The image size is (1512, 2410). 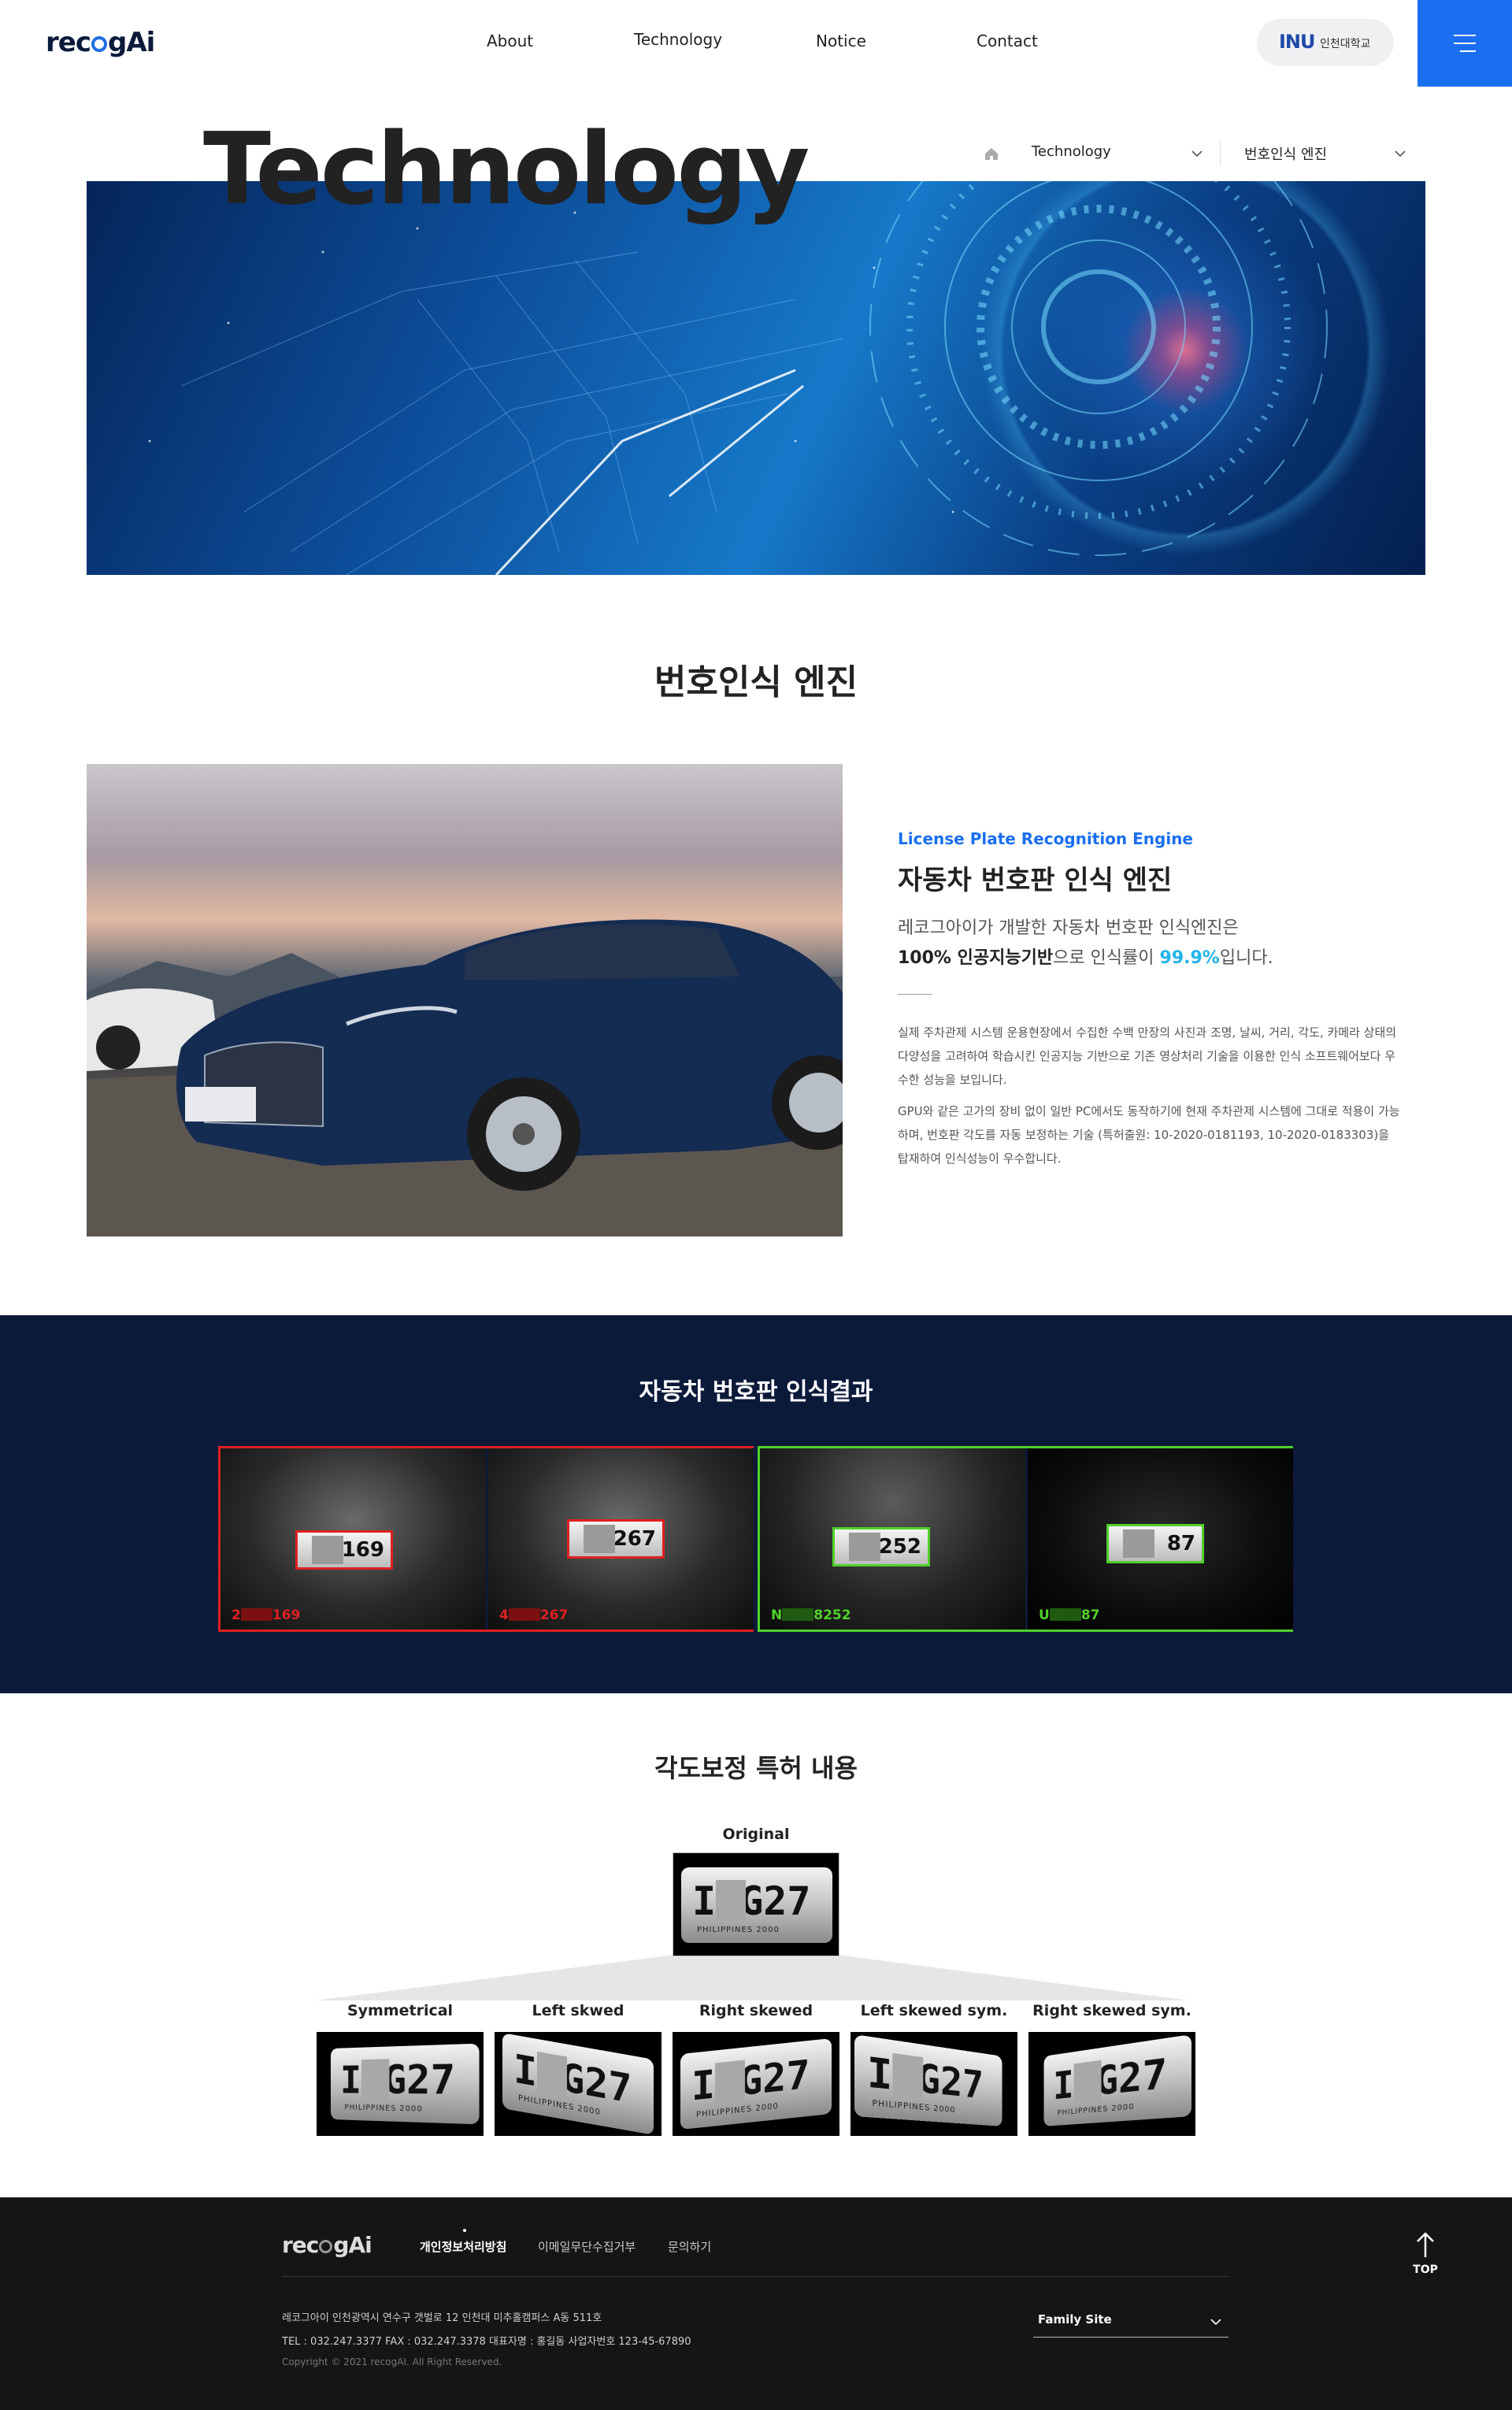 I want to click on variant-label-right-skewed-sym: Right skewed sym., so click(x=1111, y=2010).